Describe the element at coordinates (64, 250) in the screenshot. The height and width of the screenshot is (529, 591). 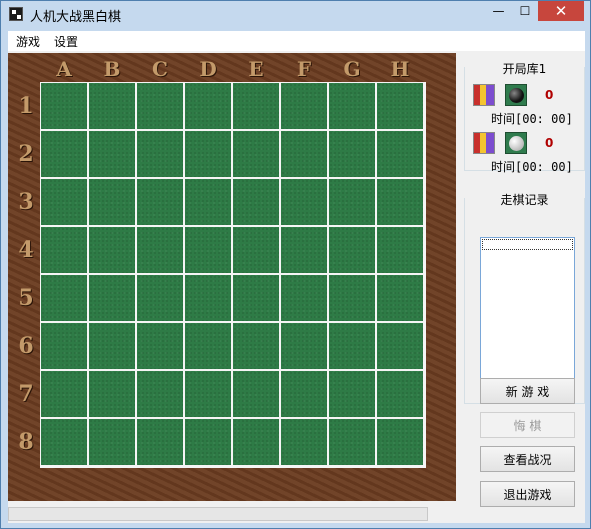
I see `board-cell-a4` at that location.